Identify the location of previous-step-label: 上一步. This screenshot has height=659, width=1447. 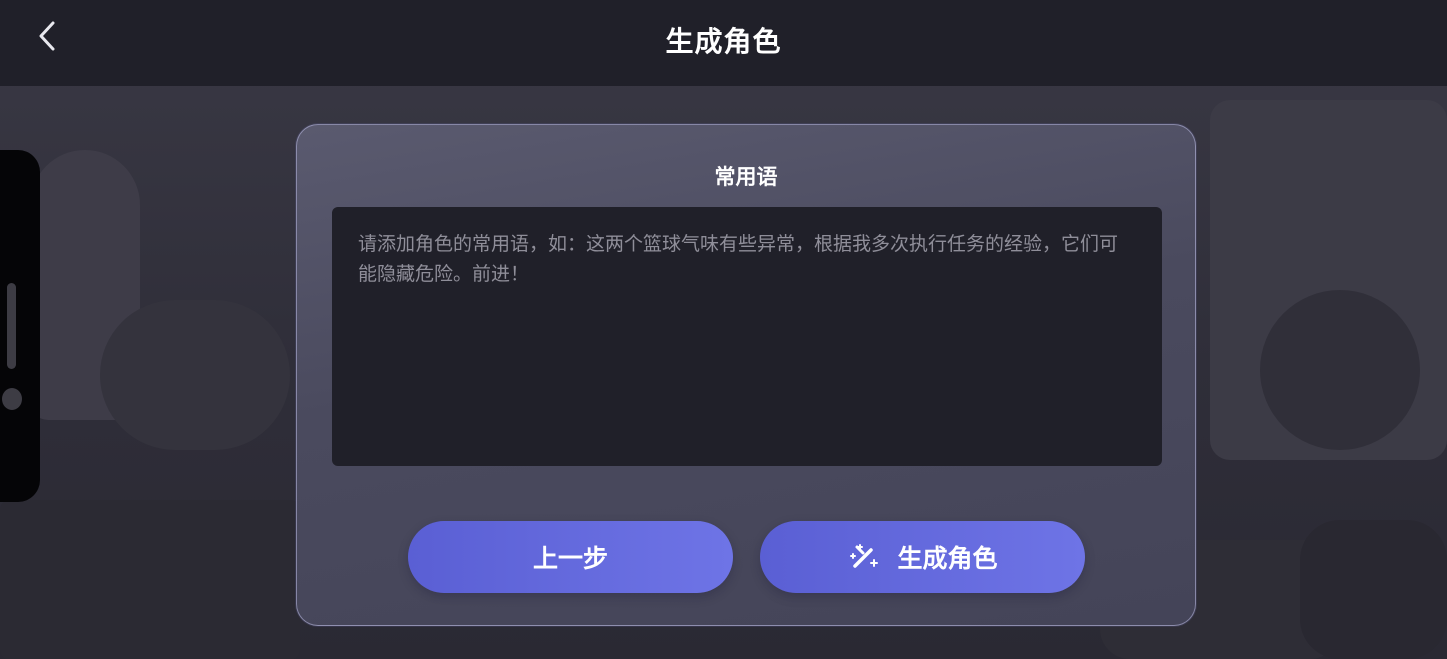
(570, 558).